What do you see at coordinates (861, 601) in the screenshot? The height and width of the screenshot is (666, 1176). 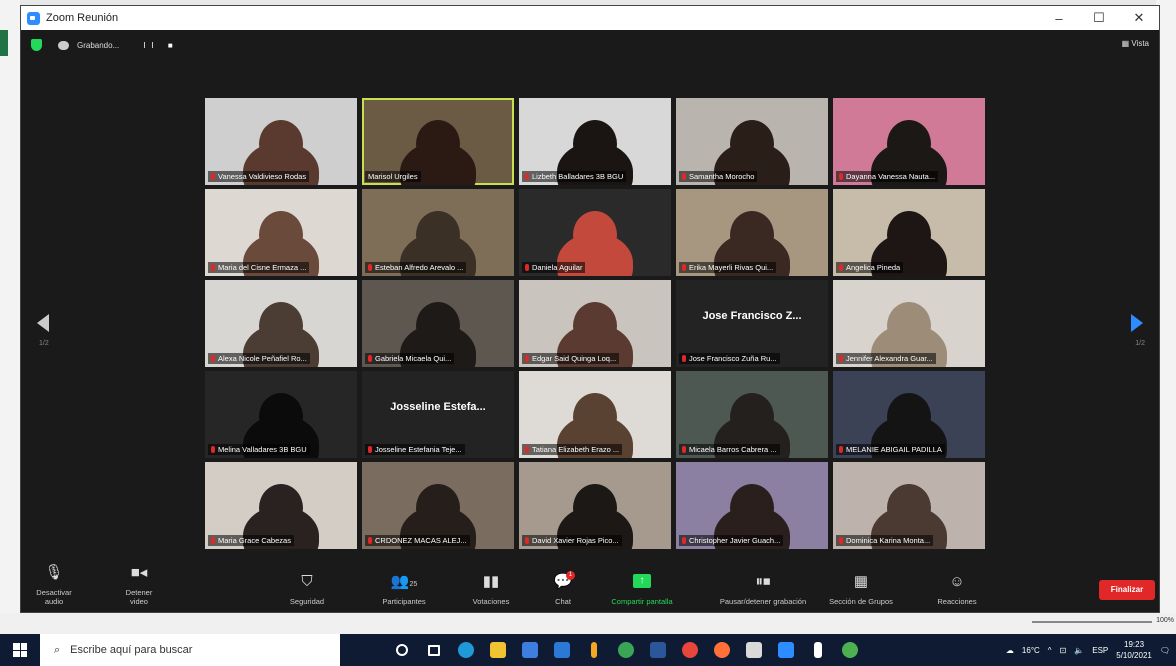 I see `breakout-label: Sección de Grupos` at bounding box center [861, 601].